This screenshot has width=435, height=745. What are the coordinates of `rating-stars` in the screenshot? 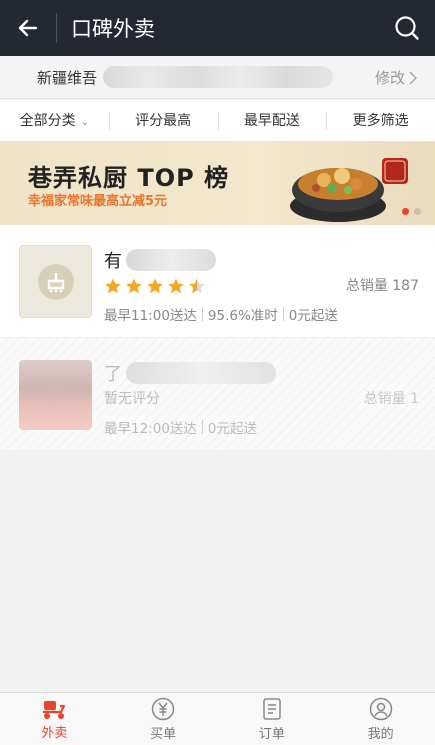 It's located at (155, 286).